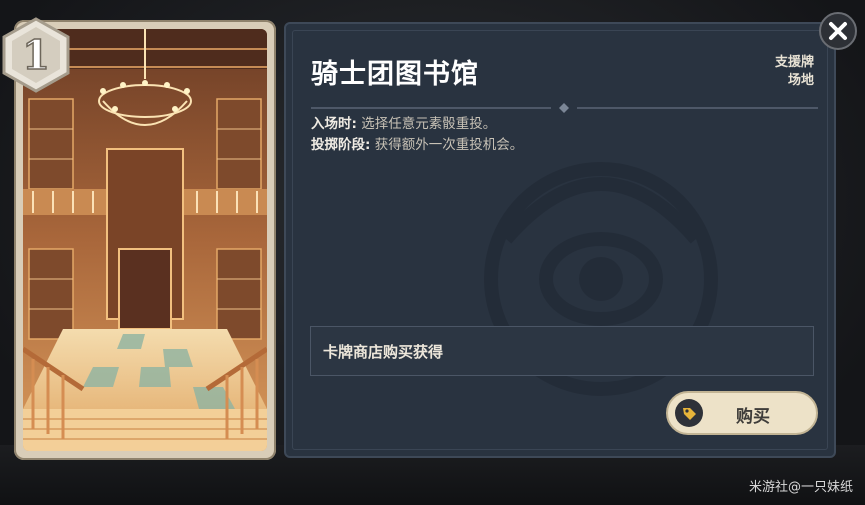 This screenshot has height=505, width=865. I want to click on effect-text: 选择任意元素骰重投。, so click(426, 124).